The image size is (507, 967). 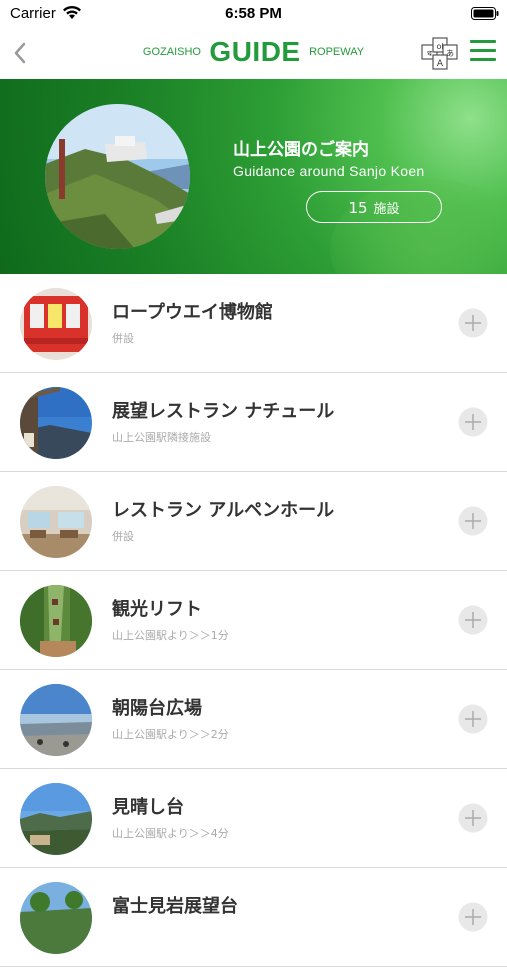 What do you see at coordinates (439, 46) in the screenshot?
I see `svg-text: ol` at bounding box center [439, 46].